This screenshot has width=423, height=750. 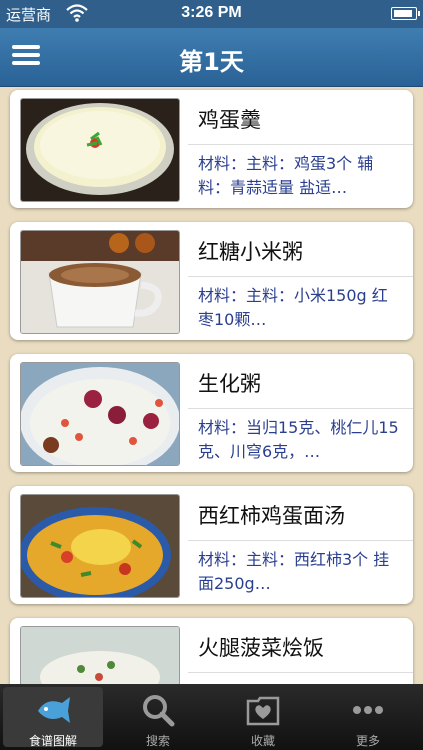 I want to click on favorites-heart-icon, so click(x=263, y=711).